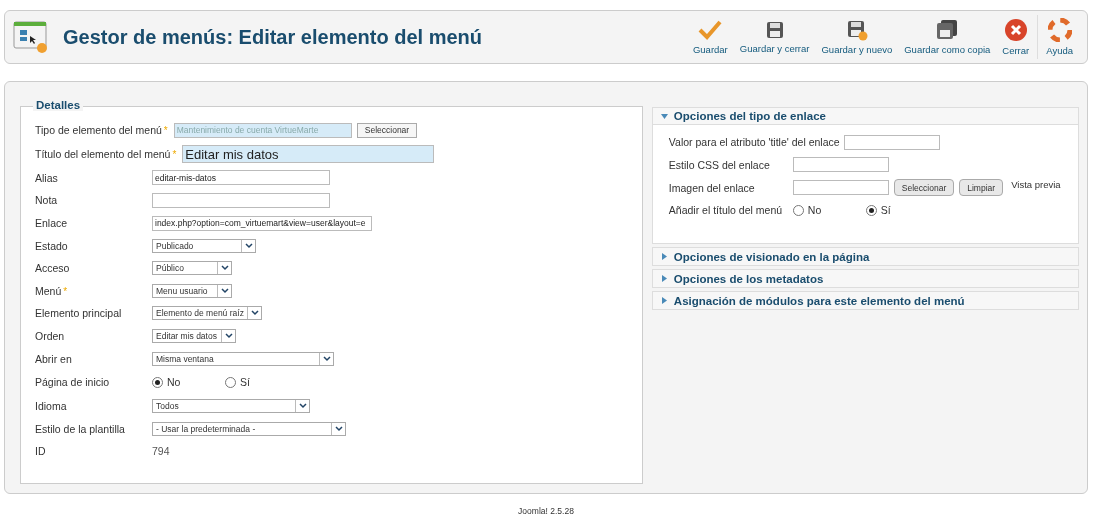  I want to click on page-title: Gestor de menús: Editar elemento del menú, so click(273, 37).